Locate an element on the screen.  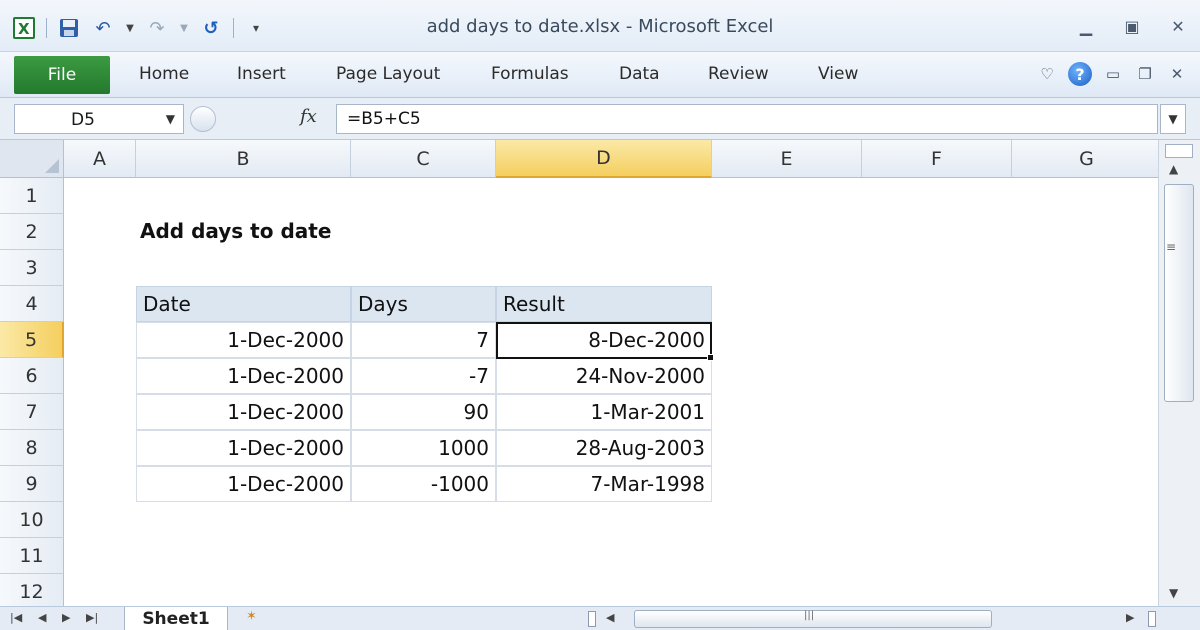
expand-formula-bar-icon: ▼ is located at coordinates (1173, 119).